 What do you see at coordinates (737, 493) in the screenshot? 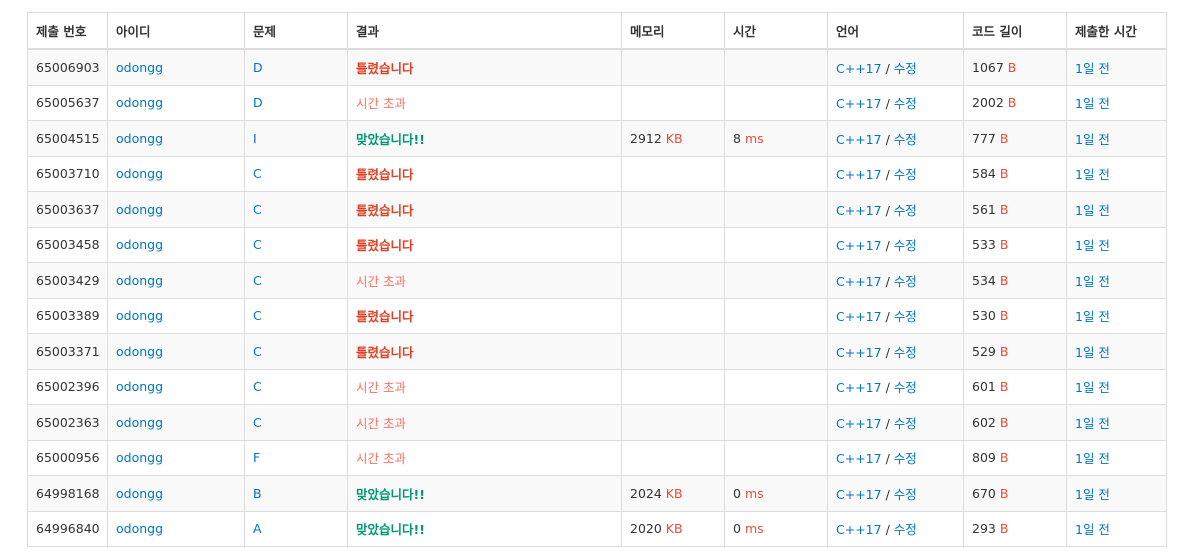
I see `time-value: 0` at bounding box center [737, 493].